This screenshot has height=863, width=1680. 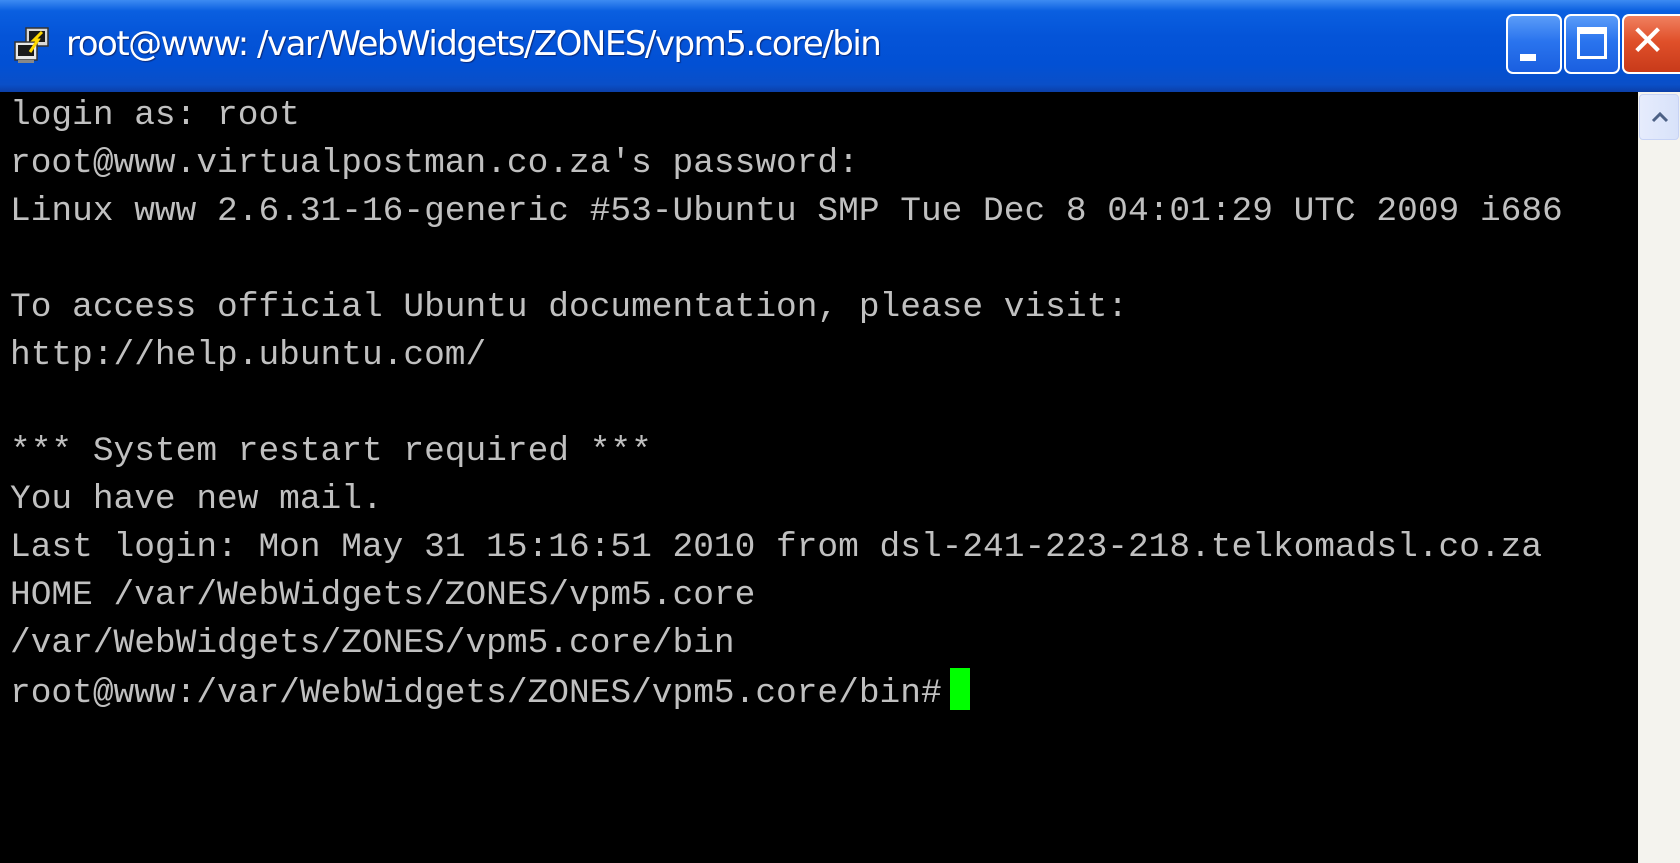 What do you see at coordinates (32, 46) in the screenshot?
I see `putty-icon` at bounding box center [32, 46].